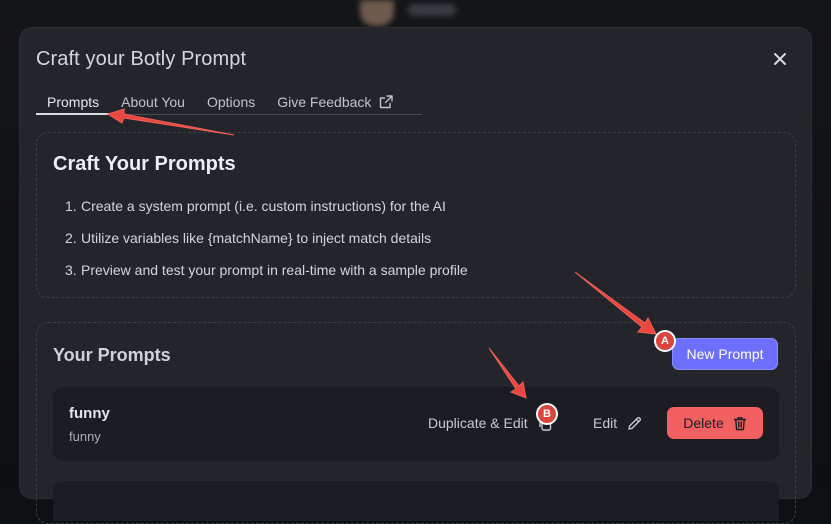 Image resolution: width=831 pixels, height=524 pixels. What do you see at coordinates (71, 238) in the screenshot?
I see `step-number: 2.` at bounding box center [71, 238].